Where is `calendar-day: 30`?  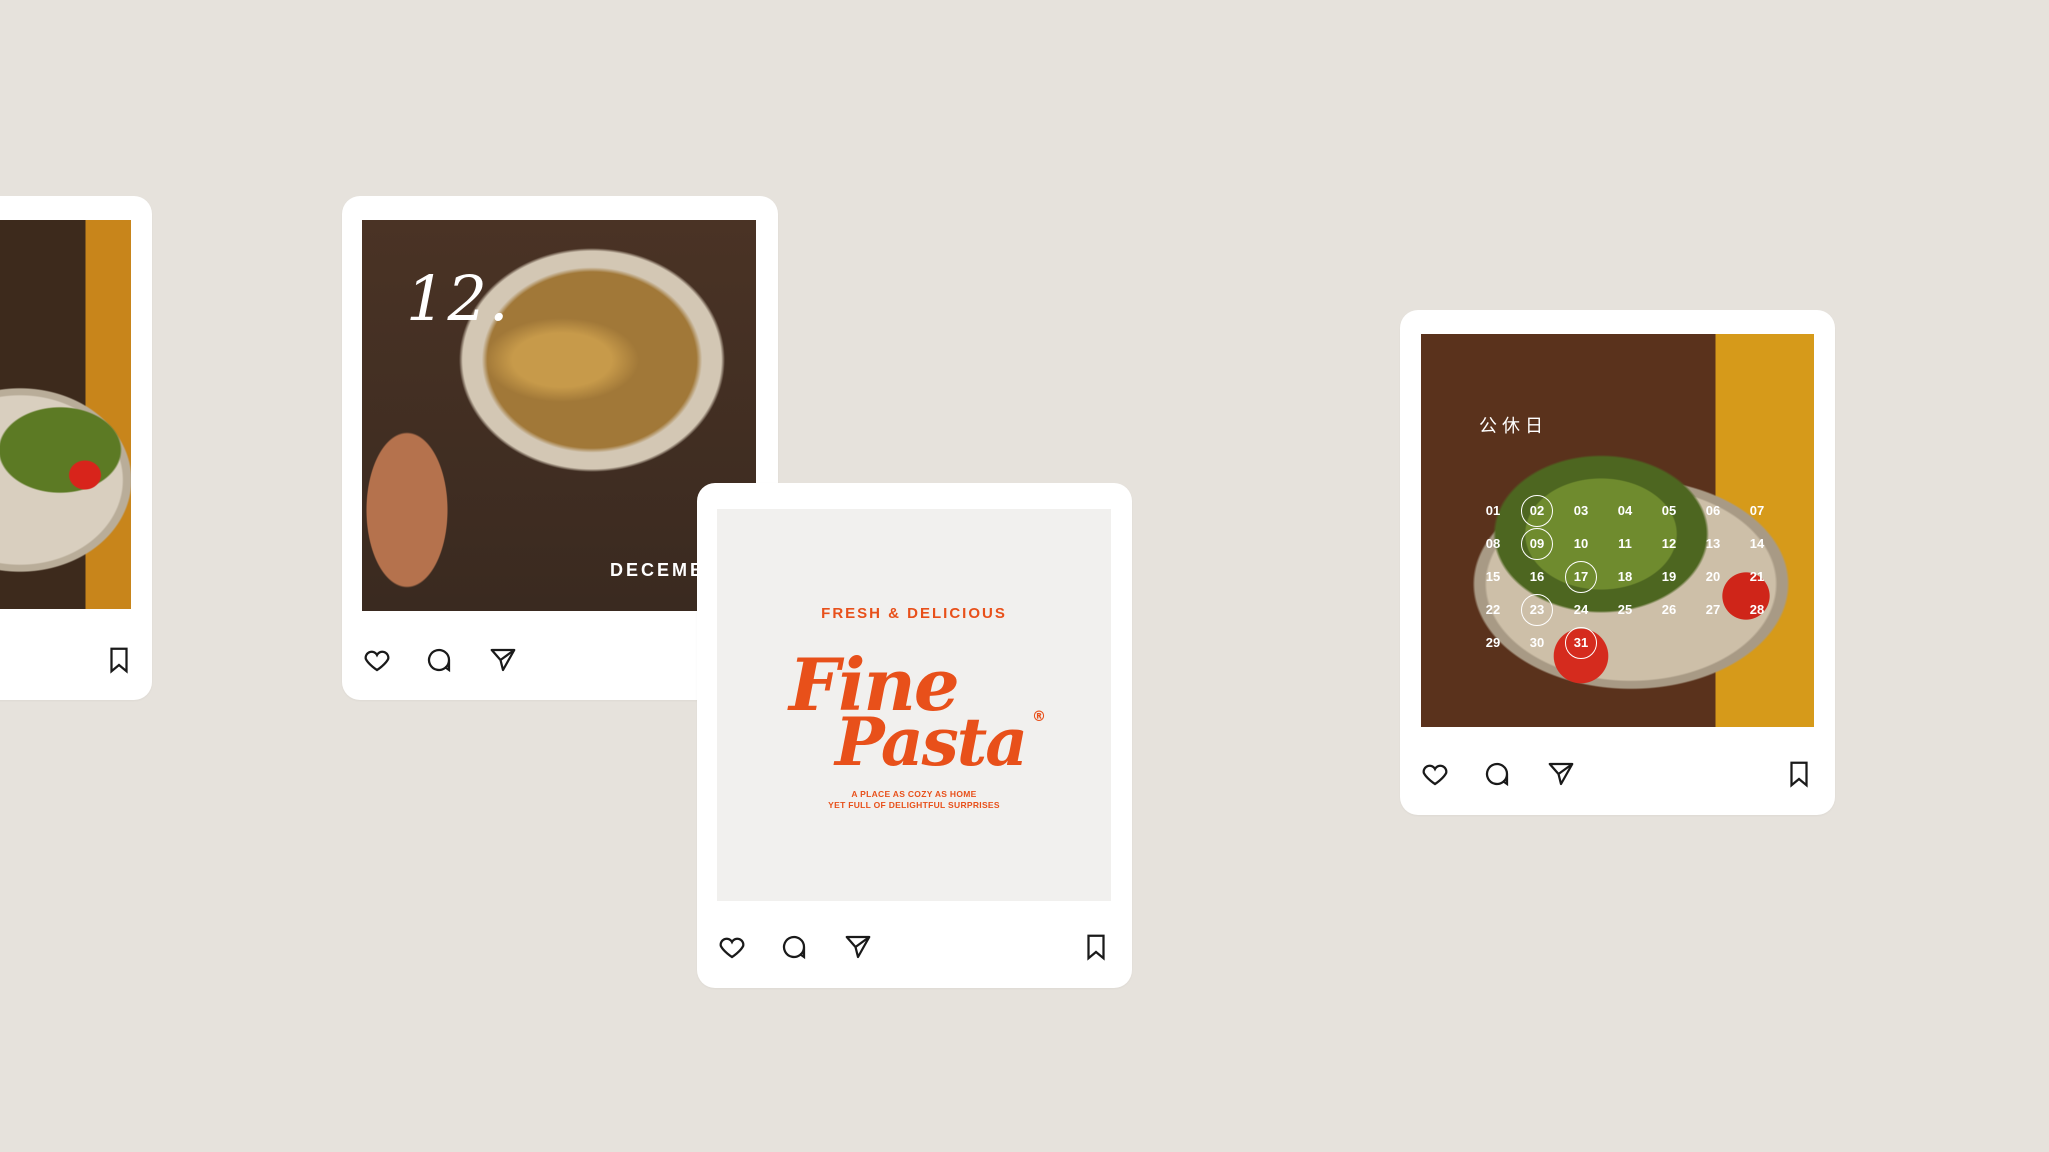
calendar-day: 30 is located at coordinates (1537, 642).